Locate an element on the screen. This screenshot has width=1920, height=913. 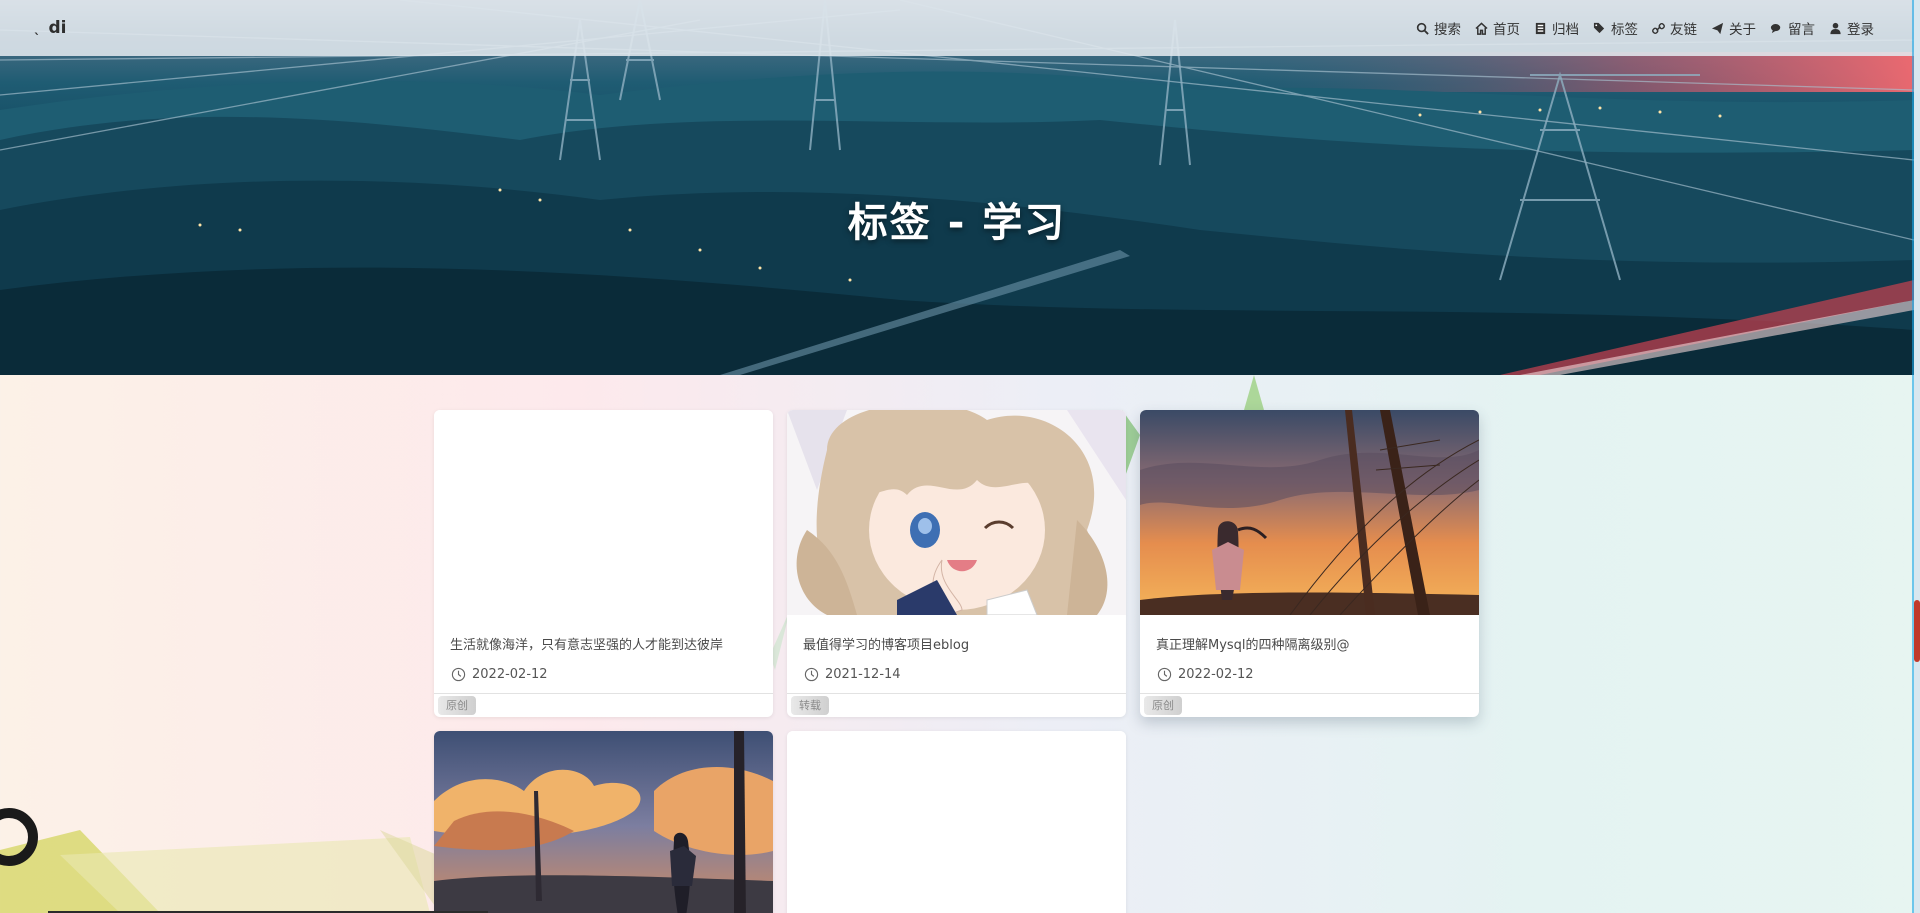
page-title: 标签 - 学习 is located at coordinates (957, 223).